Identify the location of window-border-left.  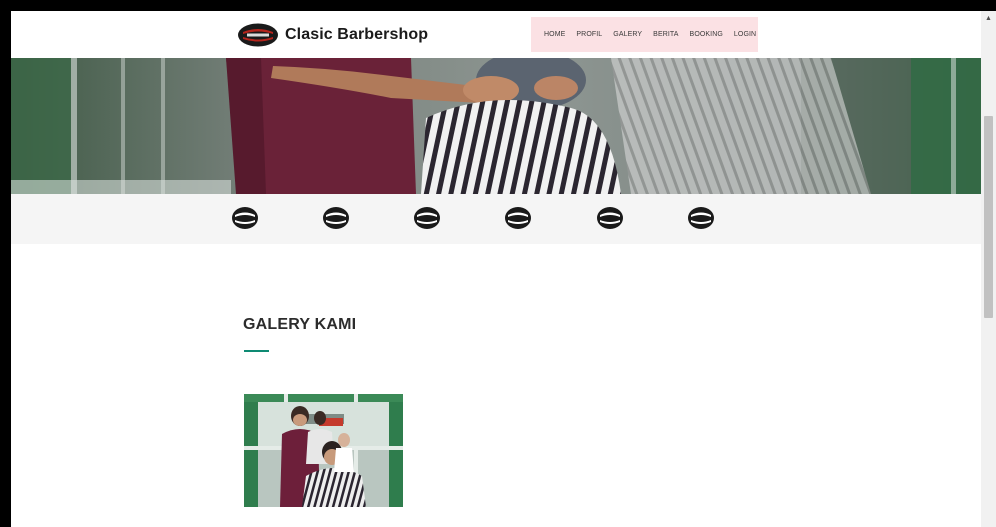
(5, 263).